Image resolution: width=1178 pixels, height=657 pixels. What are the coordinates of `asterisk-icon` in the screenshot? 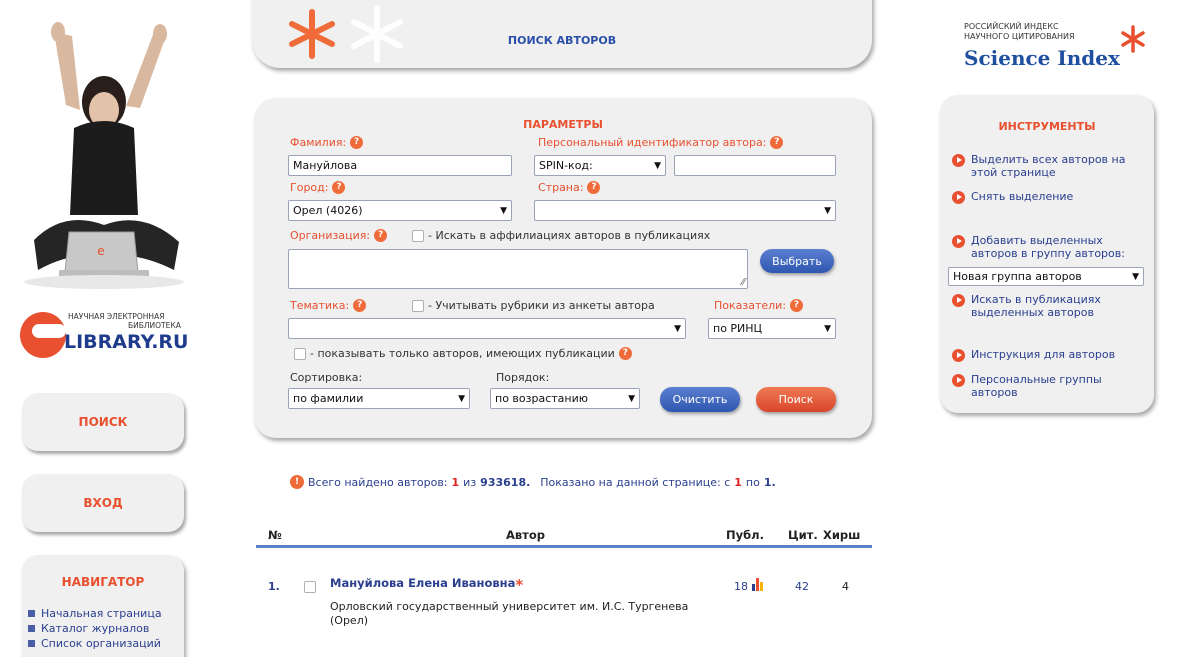 It's located at (1133, 39).